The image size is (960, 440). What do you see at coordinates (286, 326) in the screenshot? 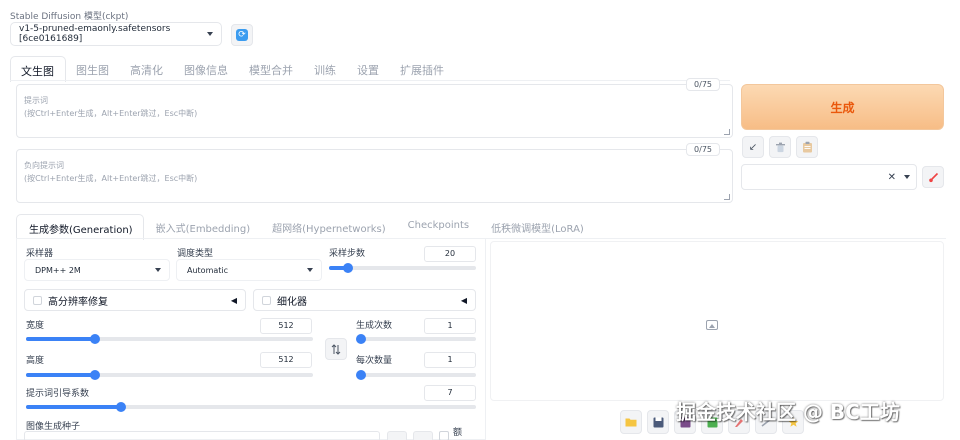
I see `width-input: 512` at bounding box center [286, 326].